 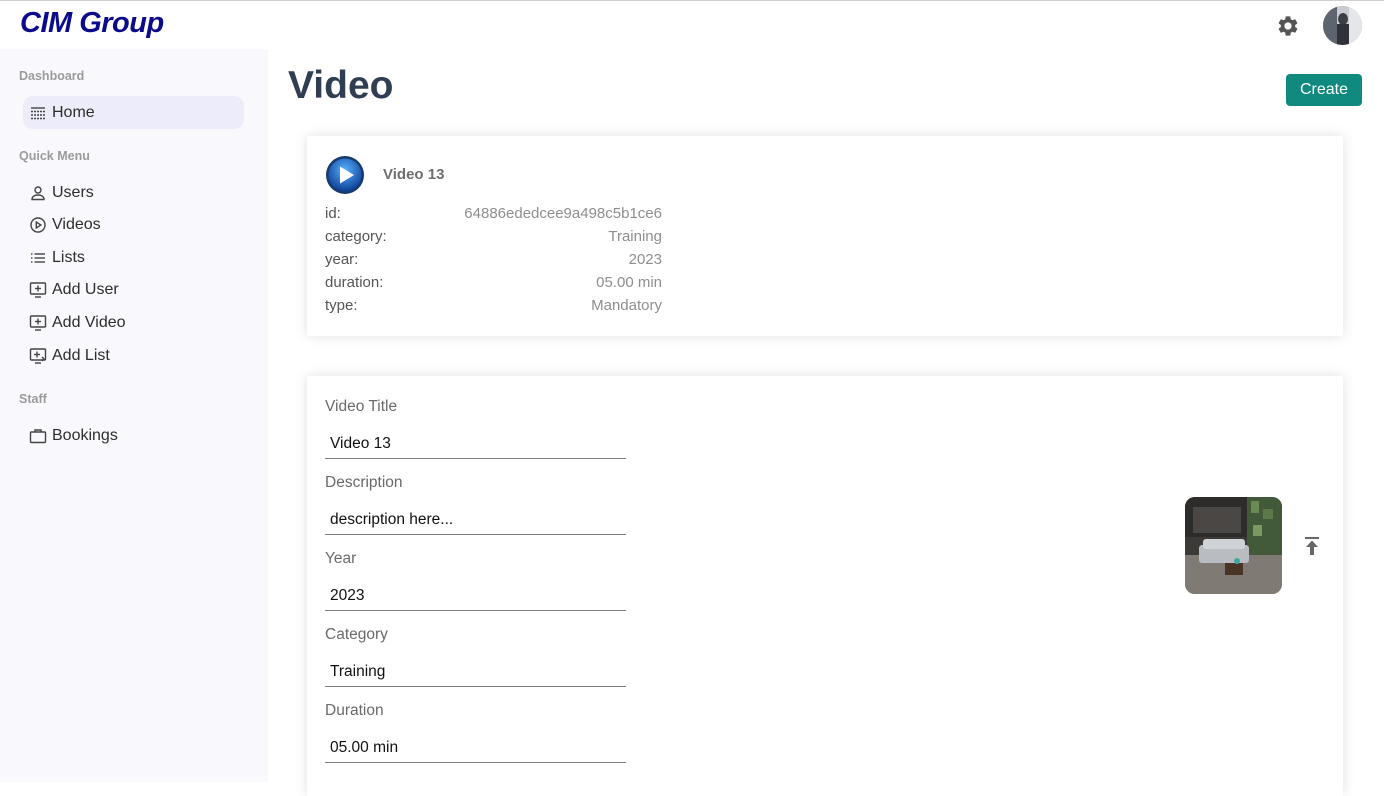 What do you see at coordinates (493, 239) in the screenshot?
I see `info-row: category: Training` at bounding box center [493, 239].